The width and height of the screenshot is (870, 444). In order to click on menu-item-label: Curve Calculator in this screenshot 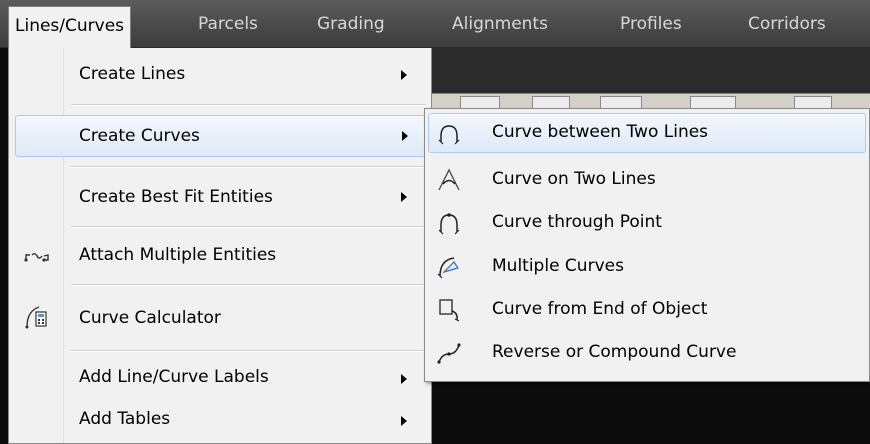, I will do `click(150, 318)`.